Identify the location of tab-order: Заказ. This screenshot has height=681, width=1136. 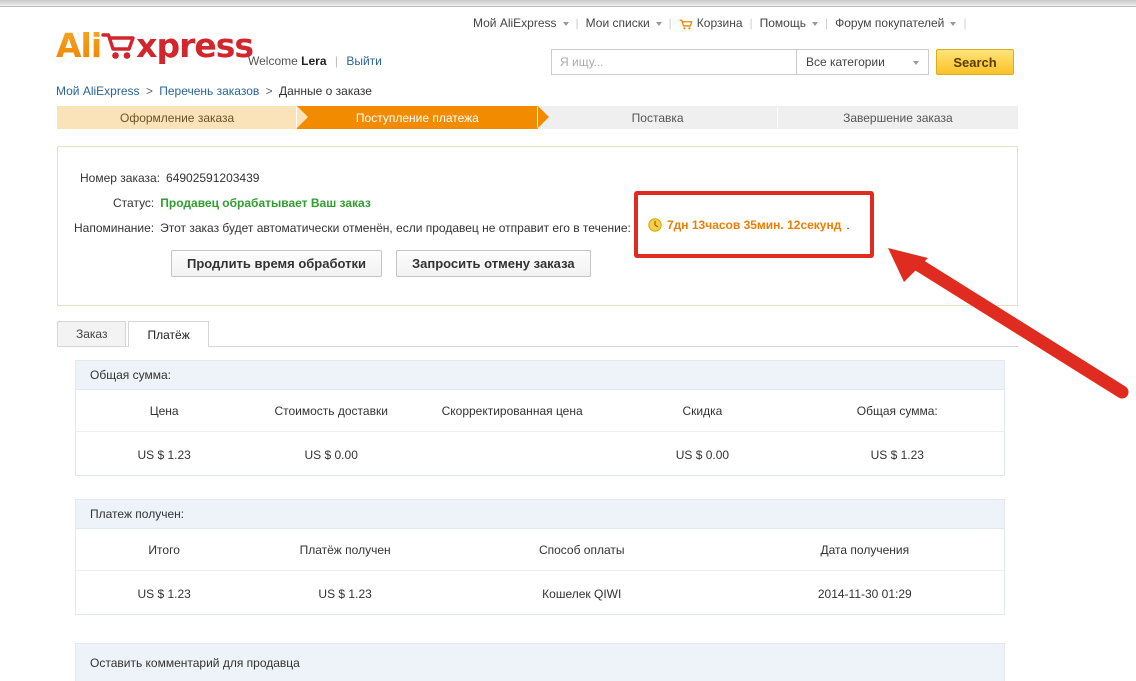
(92, 333).